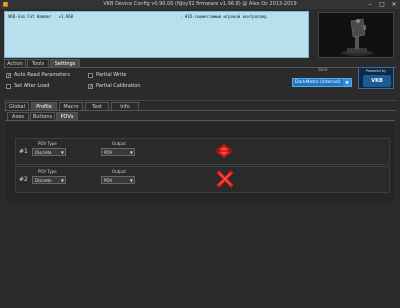 This screenshot has height=308, width=400. Describe the element at coordinates (90, 75) in the screenshot. I see `partial-write-checkbox` at that location.